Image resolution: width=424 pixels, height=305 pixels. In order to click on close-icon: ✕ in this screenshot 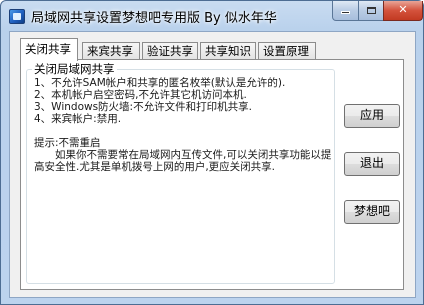, I will do `click(403, 9)`.